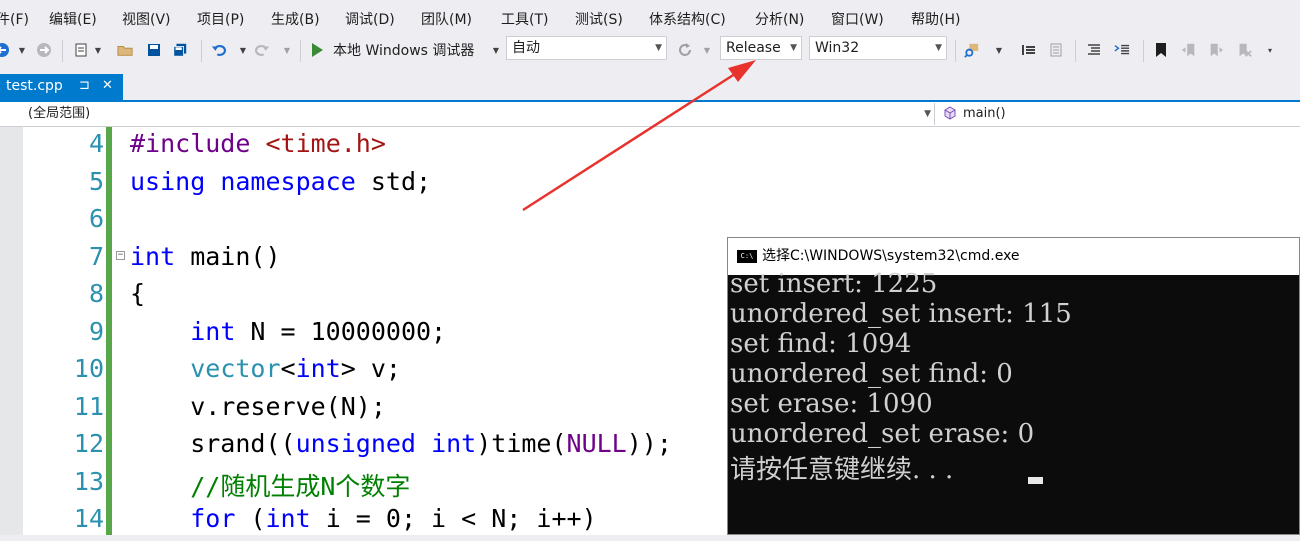  Describe the element at coordinates (1189, 50) in the screenshot. I see `previous-bookmark-icon` at that location.